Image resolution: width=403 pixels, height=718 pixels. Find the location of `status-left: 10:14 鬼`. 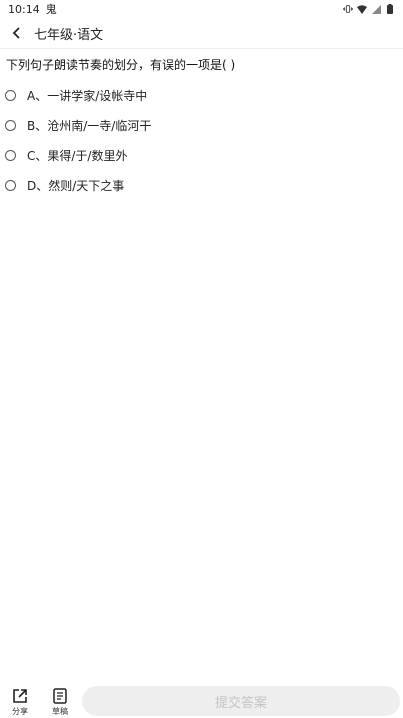

status-left: 10:14 鬼 is located at coordinates (32, 9).